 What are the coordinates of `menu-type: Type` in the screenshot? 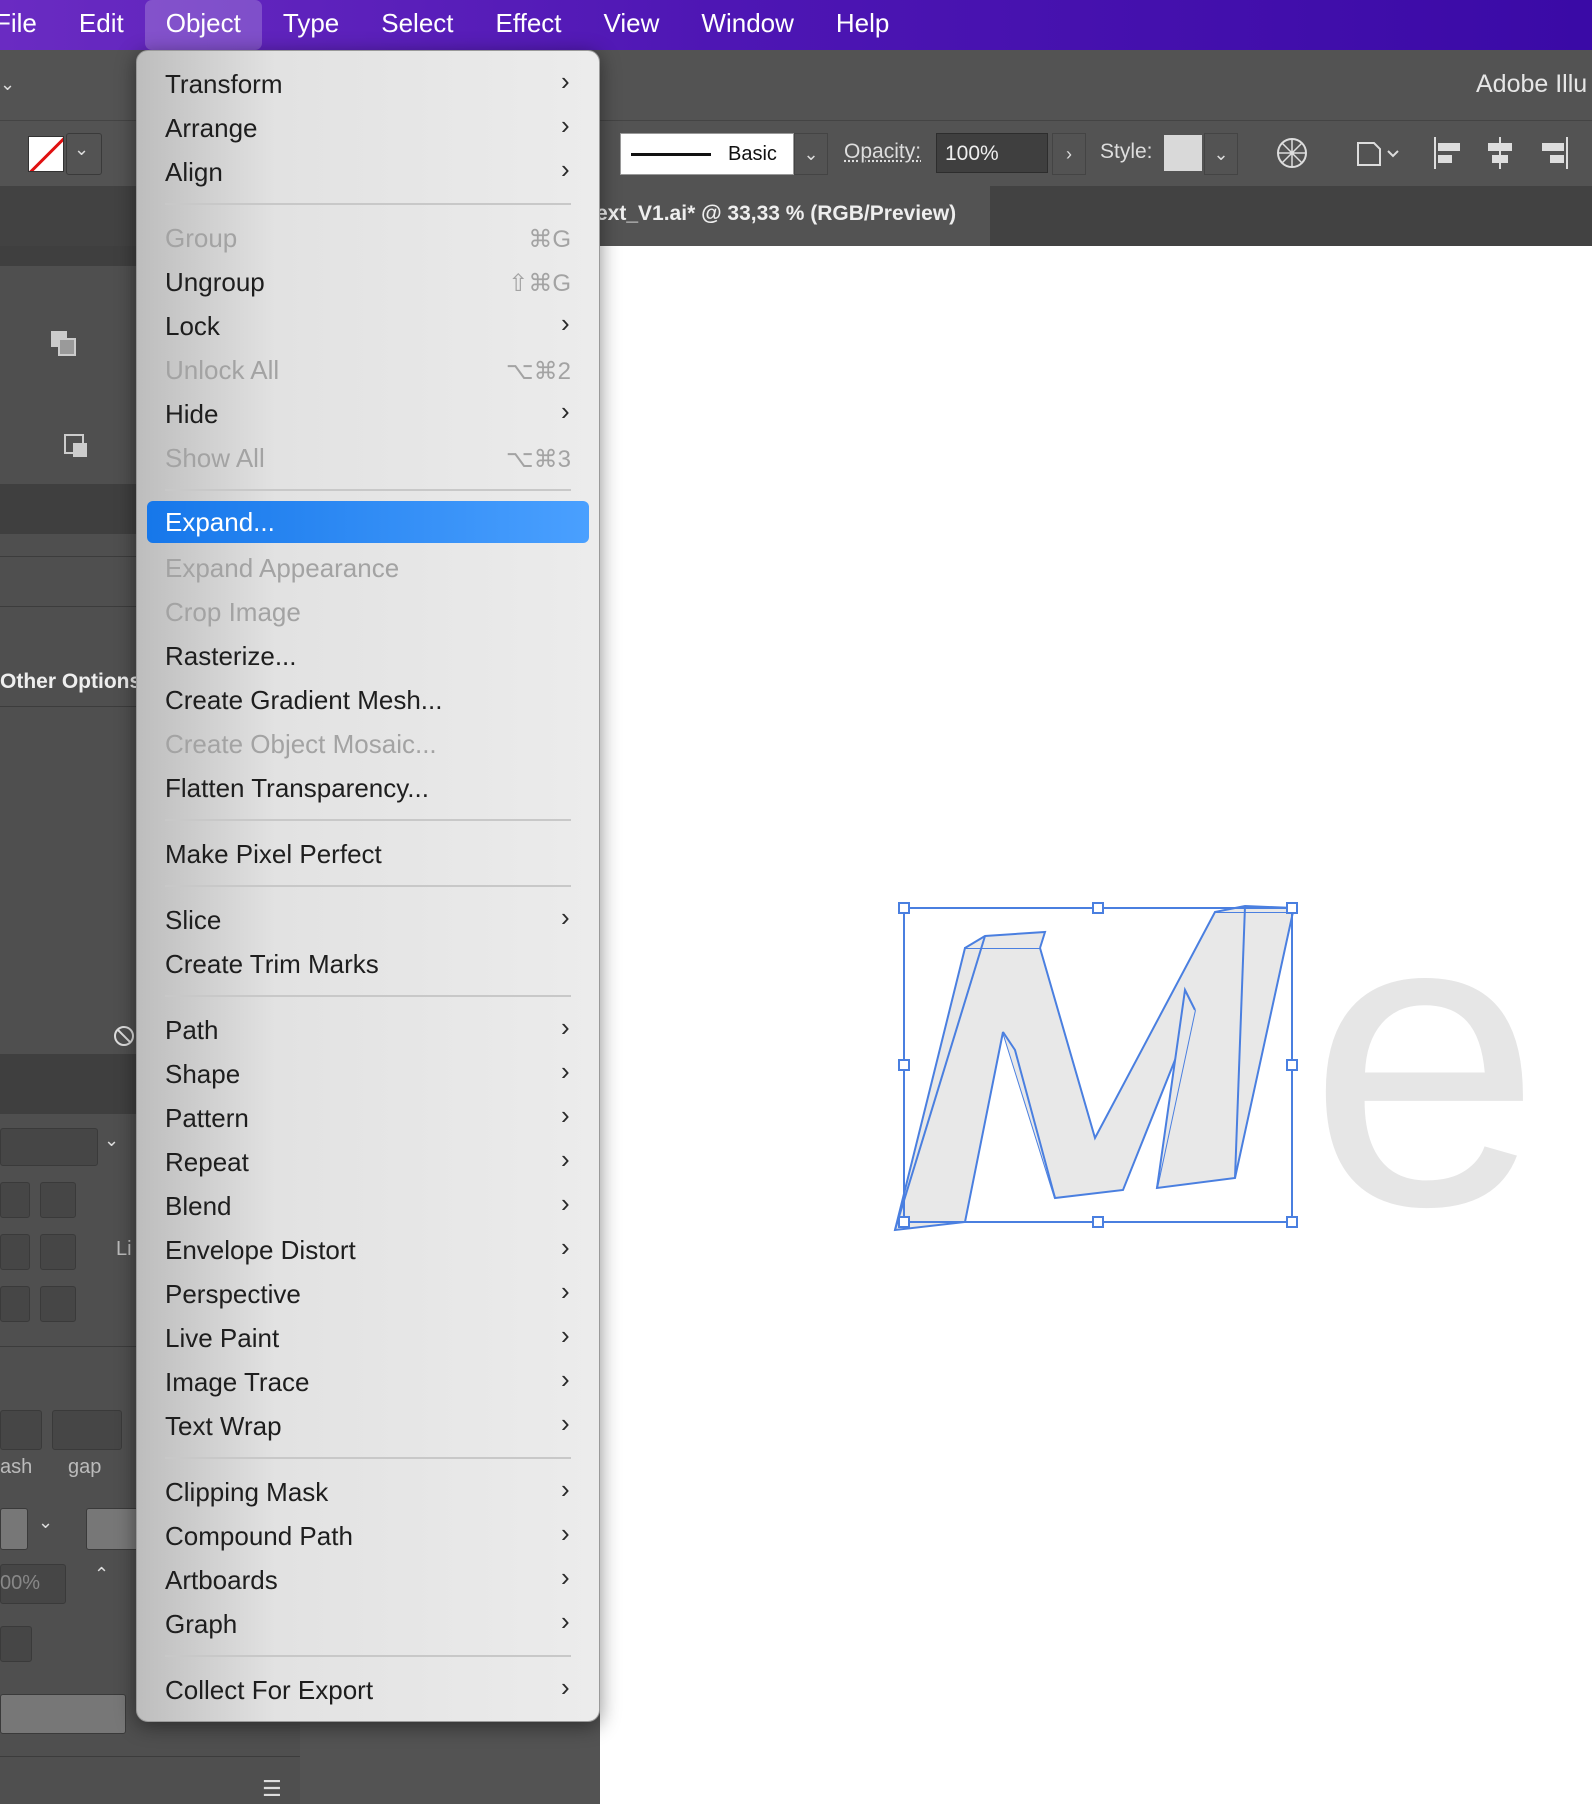 It's located at (311, 25).